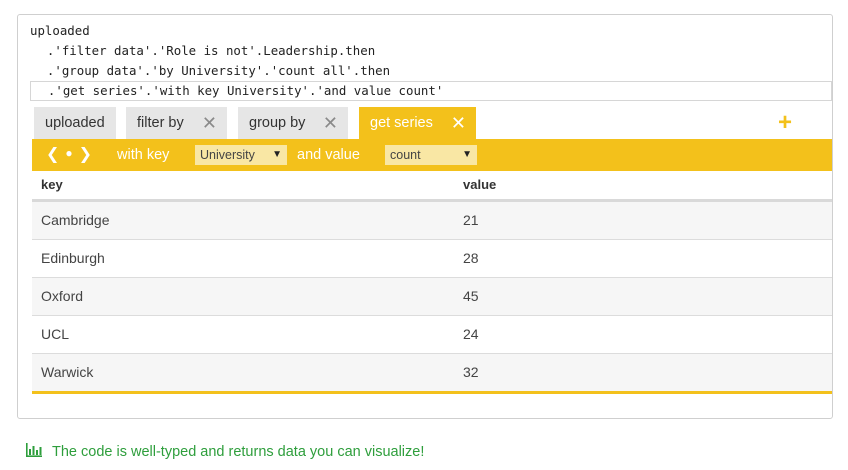  Describe the element at coordinates (73, 258) in the screenshot. I see `cell-key: Edinburgh` at that location.